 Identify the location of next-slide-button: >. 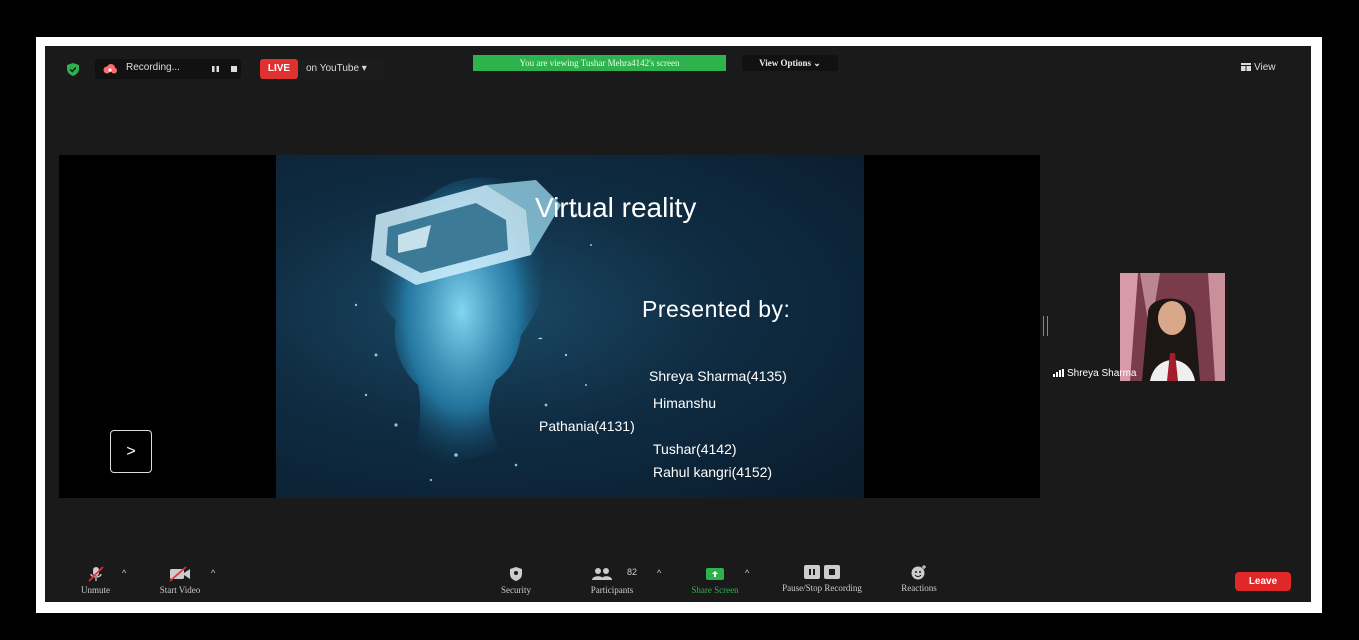
(131, 451).